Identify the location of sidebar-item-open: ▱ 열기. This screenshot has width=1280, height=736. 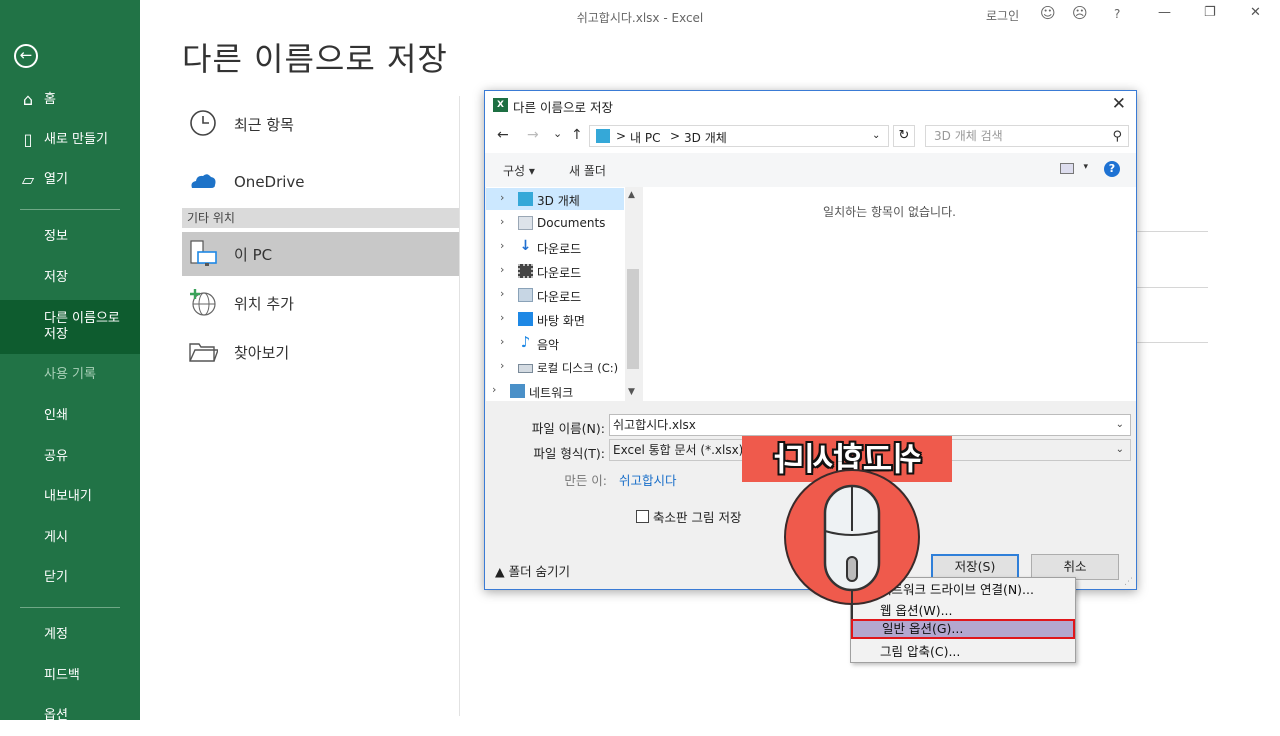
(70, 180).